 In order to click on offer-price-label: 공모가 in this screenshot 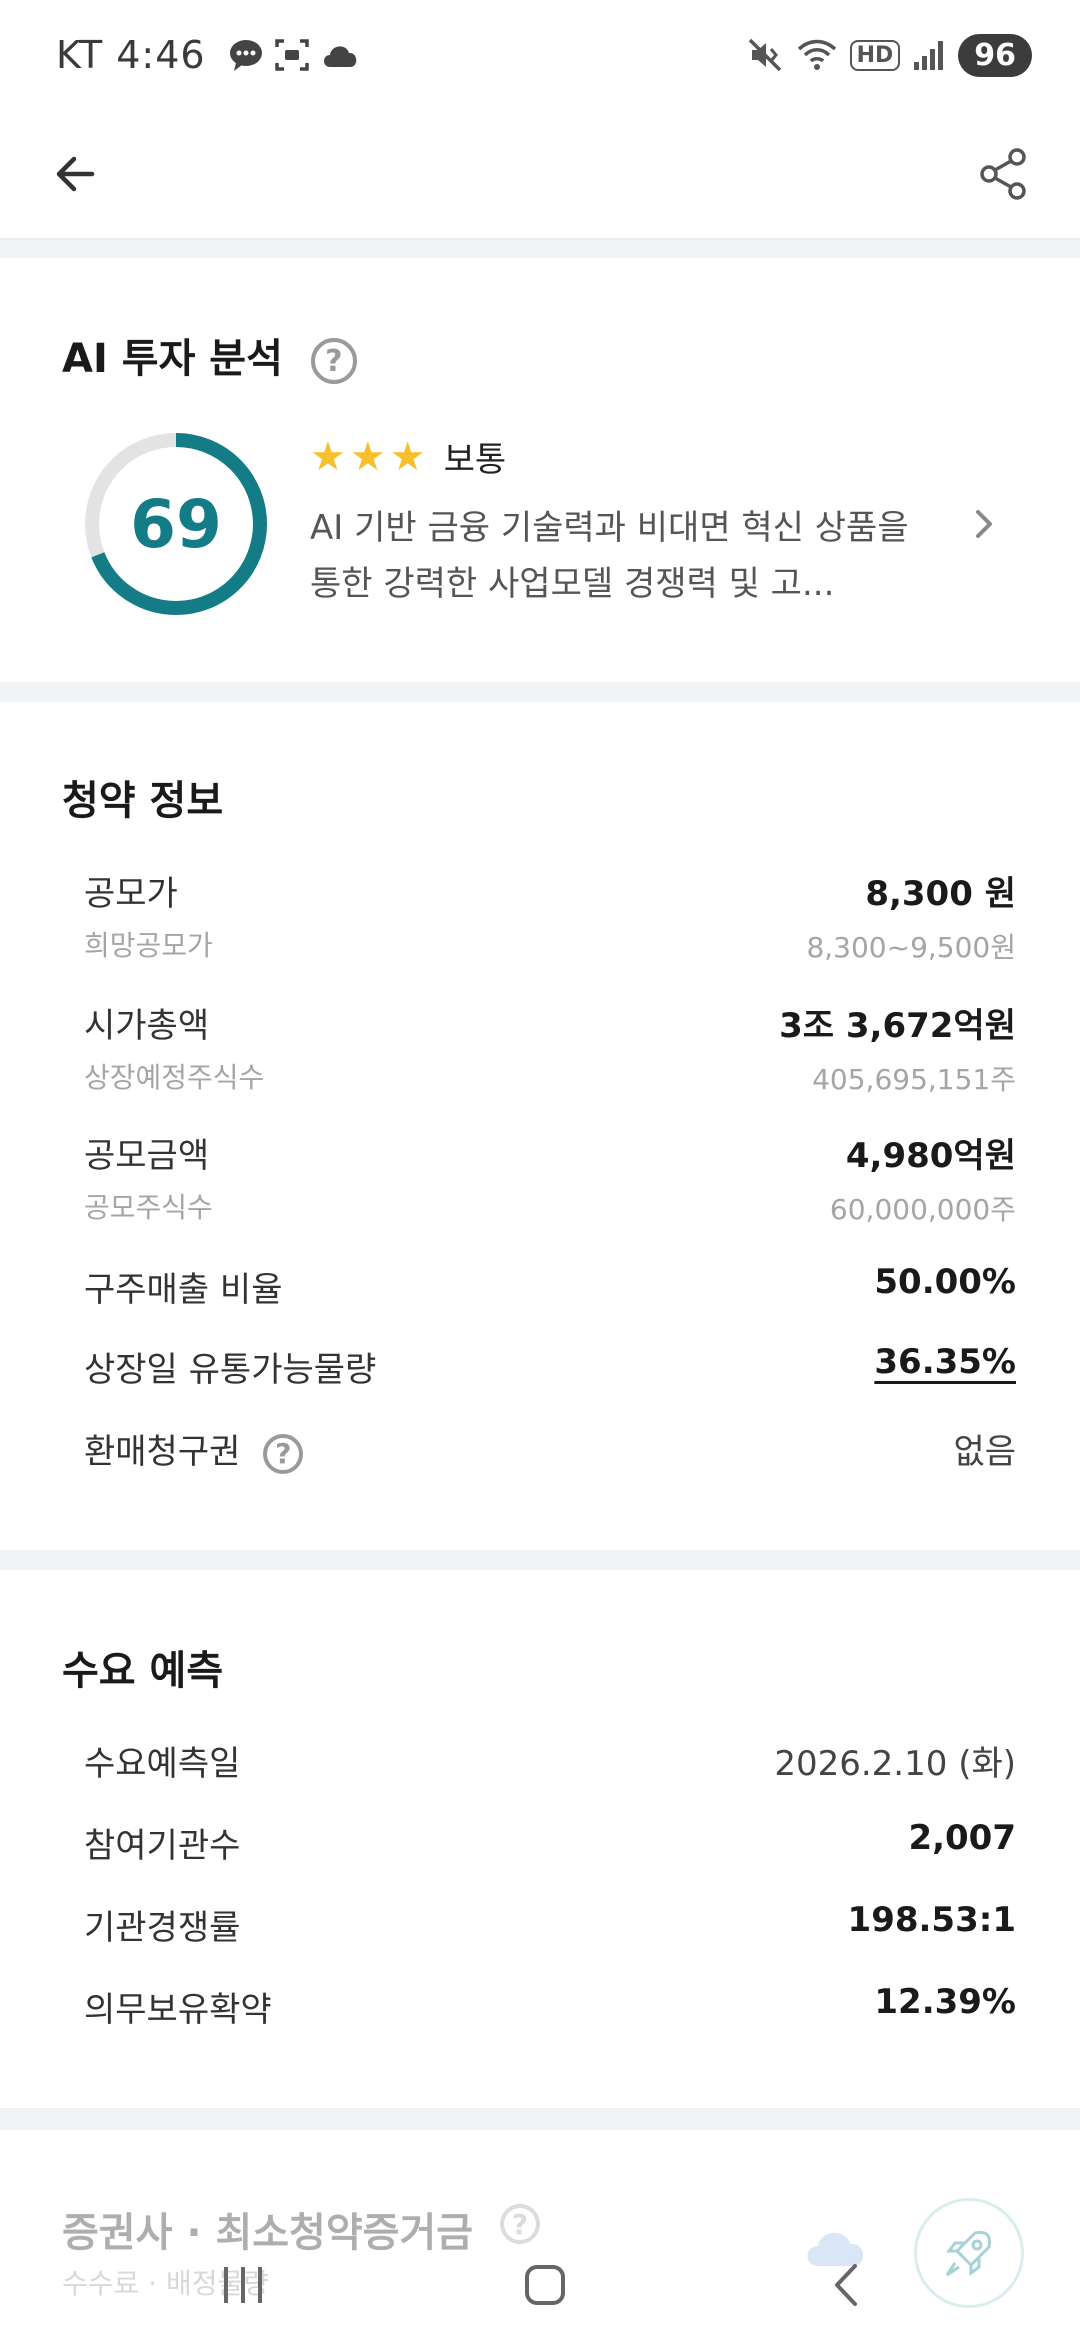, I will do `click(131, 894)`.